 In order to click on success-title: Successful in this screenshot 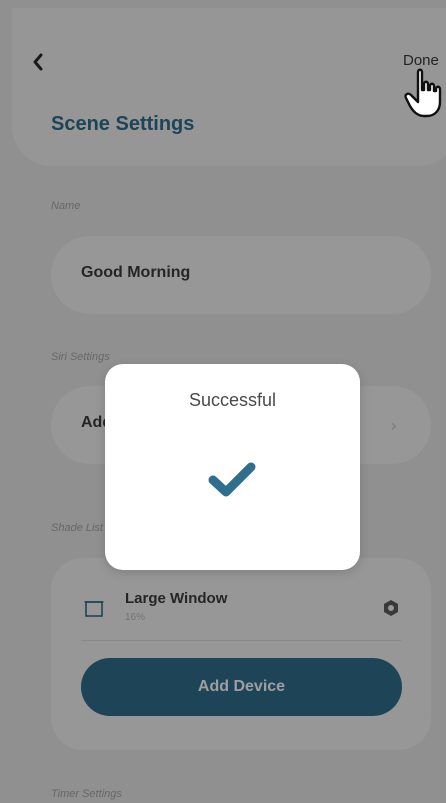, I will do `click(232, 400)`.